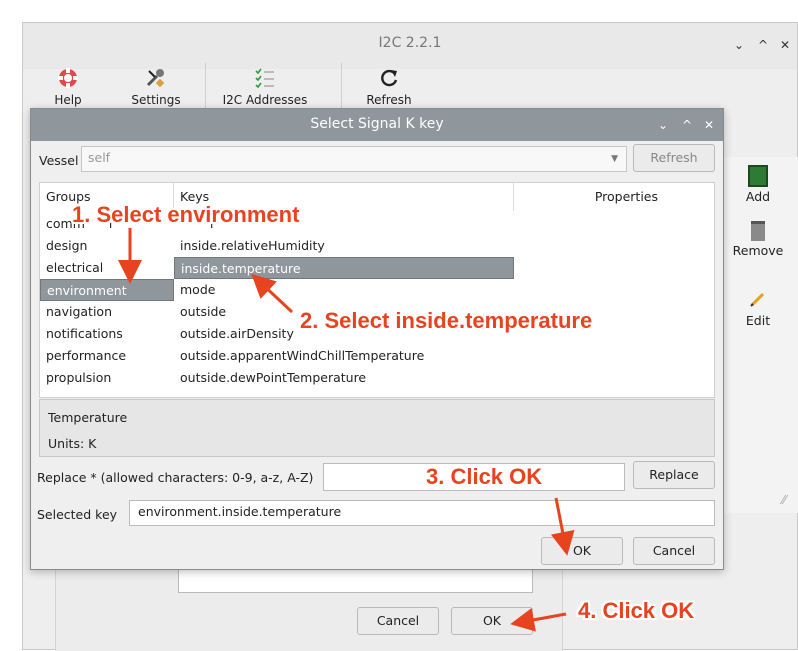  I want to click on annotation-step-3: 3. Click OK, so click(484, 476).